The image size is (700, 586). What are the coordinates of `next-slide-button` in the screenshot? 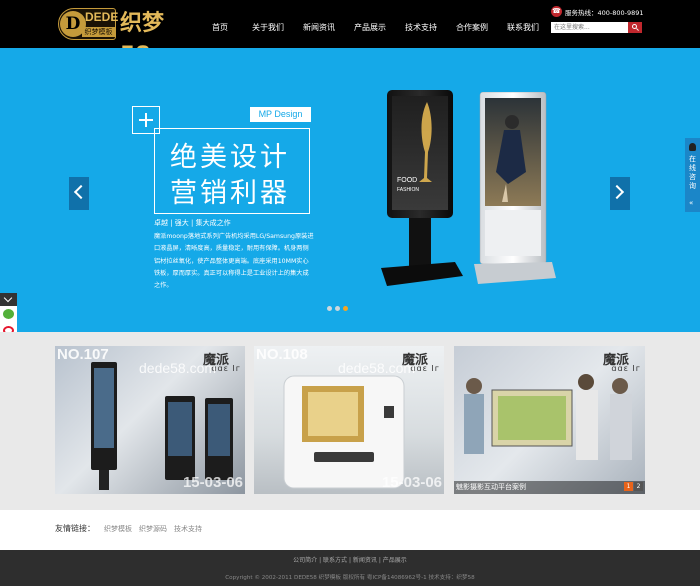 It's located at (619, 193).